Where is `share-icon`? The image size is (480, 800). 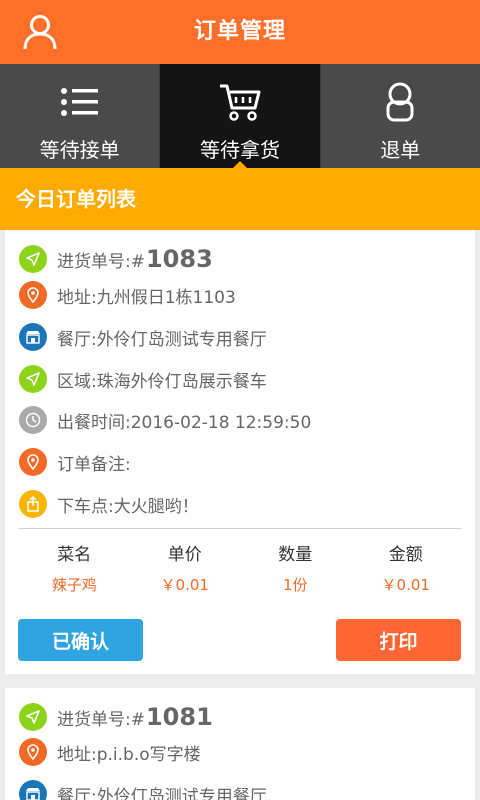 share-icon is located at coordinates (33, 504).